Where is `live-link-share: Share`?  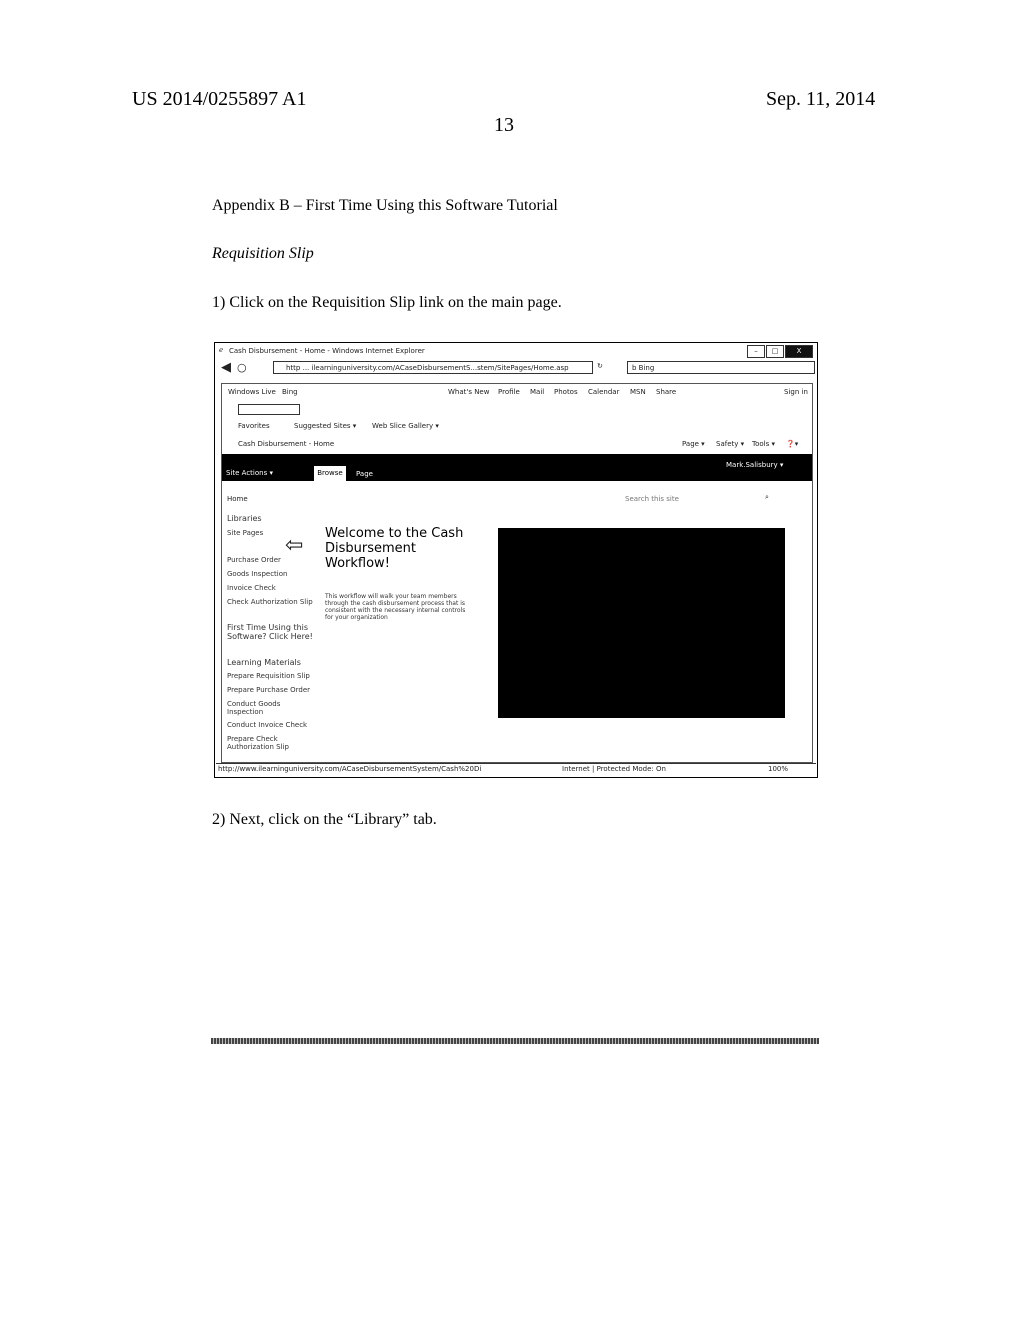
live-link-share: Share is located at coordinates (666, 392).